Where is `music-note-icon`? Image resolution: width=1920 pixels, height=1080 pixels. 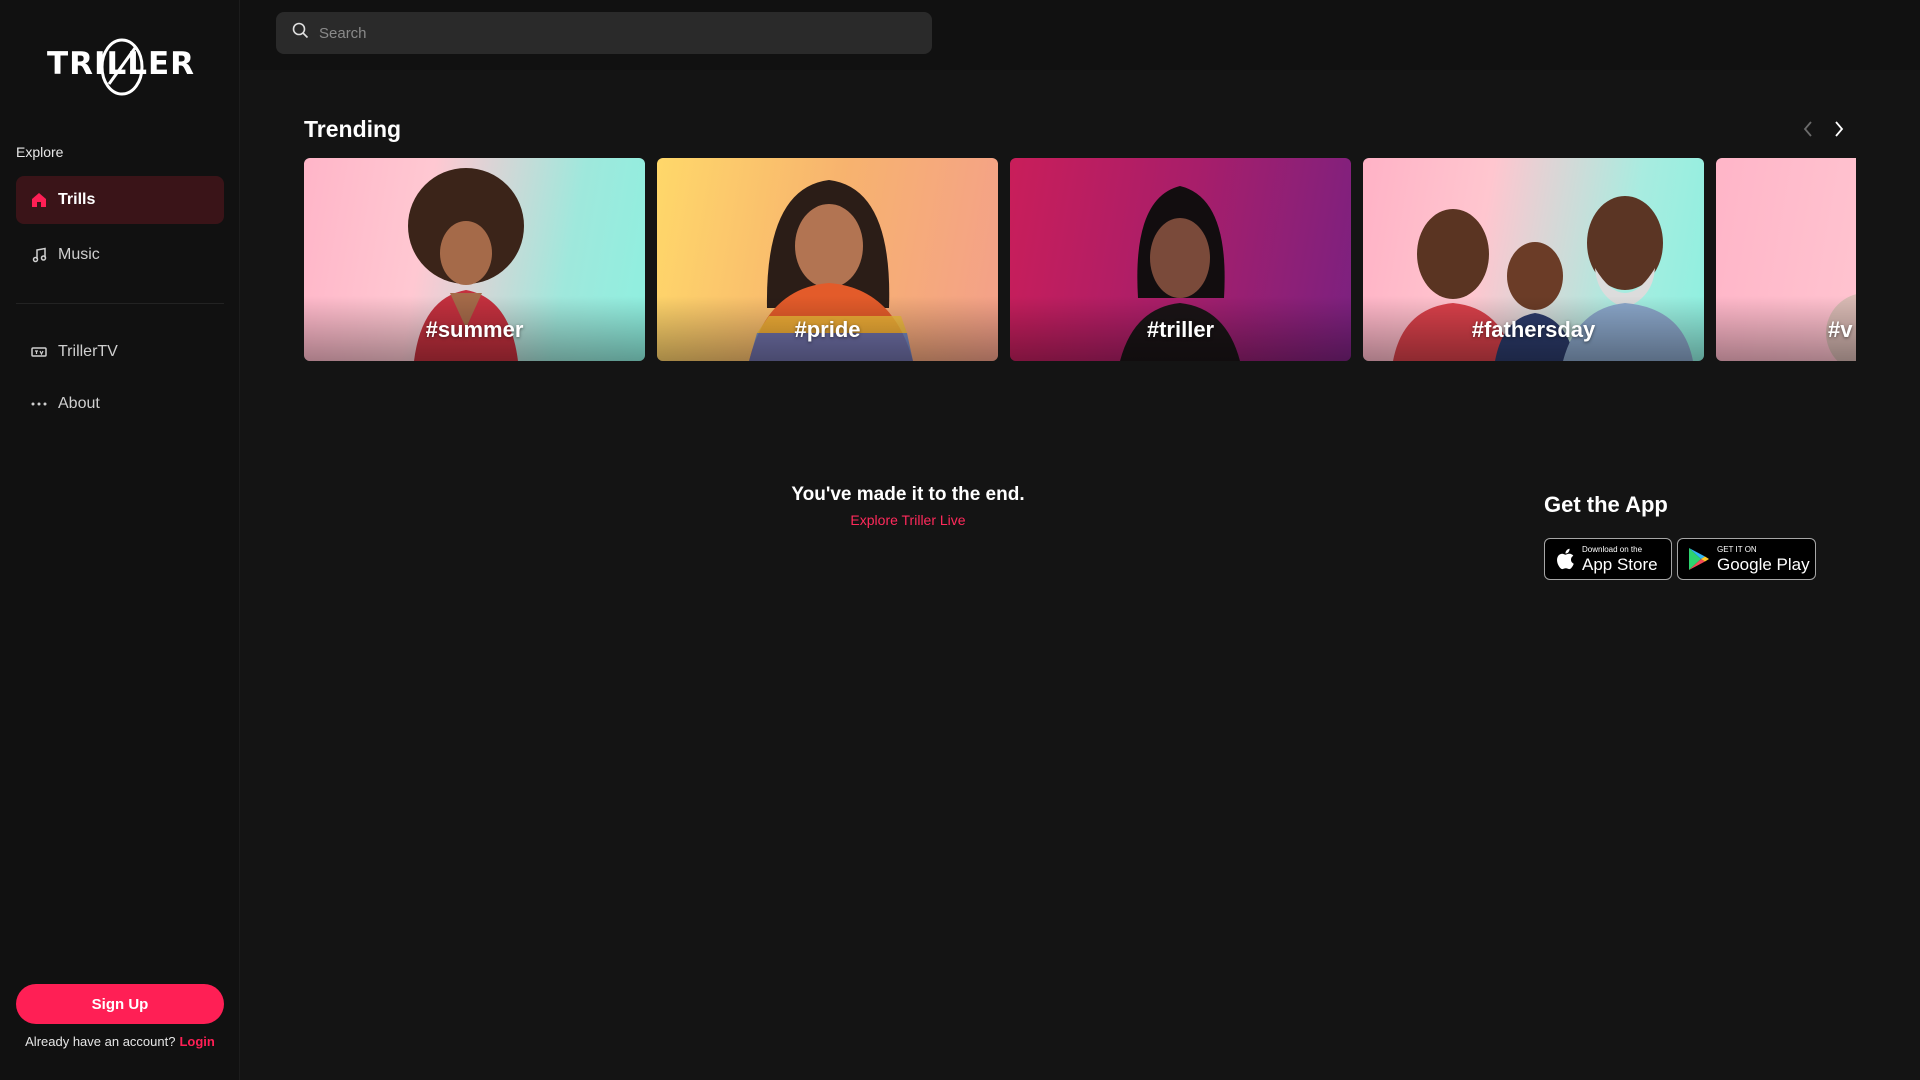 music-note-icon is located at coordinates (39, 255).